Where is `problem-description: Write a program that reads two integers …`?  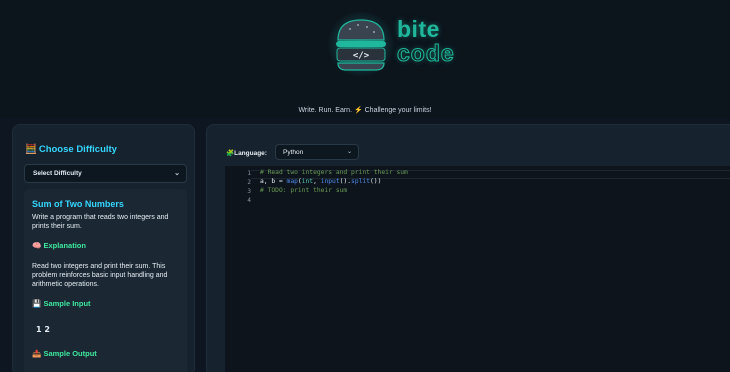 problem-description: Write a program that reads two integers … is located at coordinates (100, 222).